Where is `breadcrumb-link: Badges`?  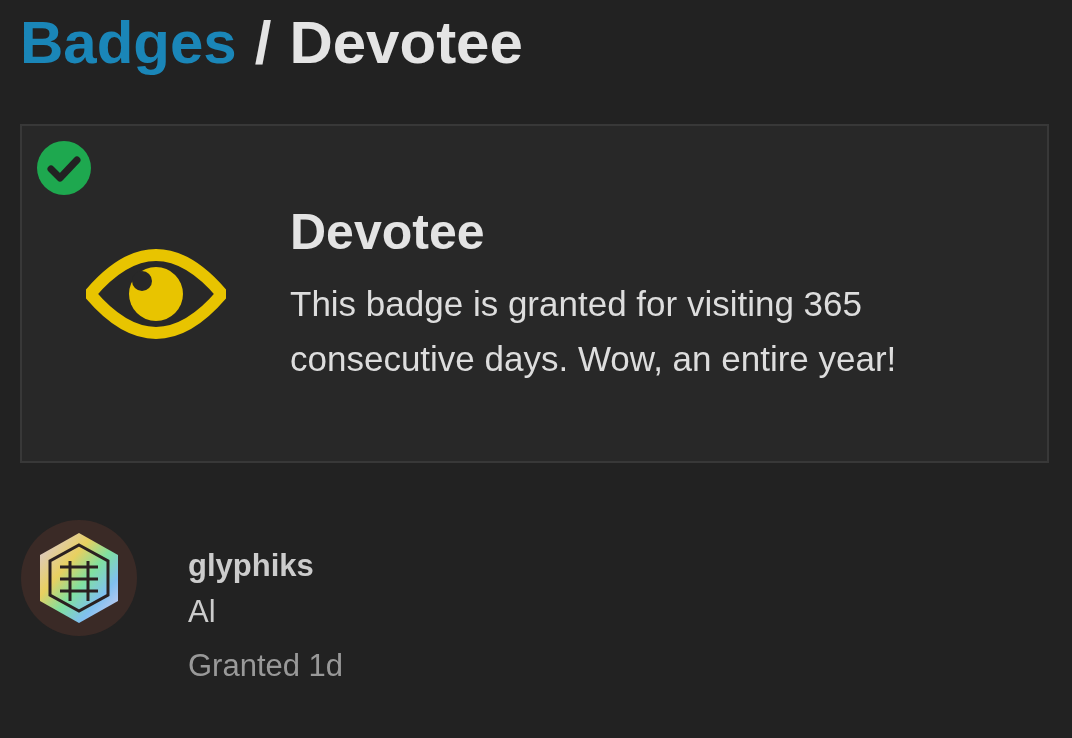 breadcrumb-link: Badges is located at coordinates (128, 43).